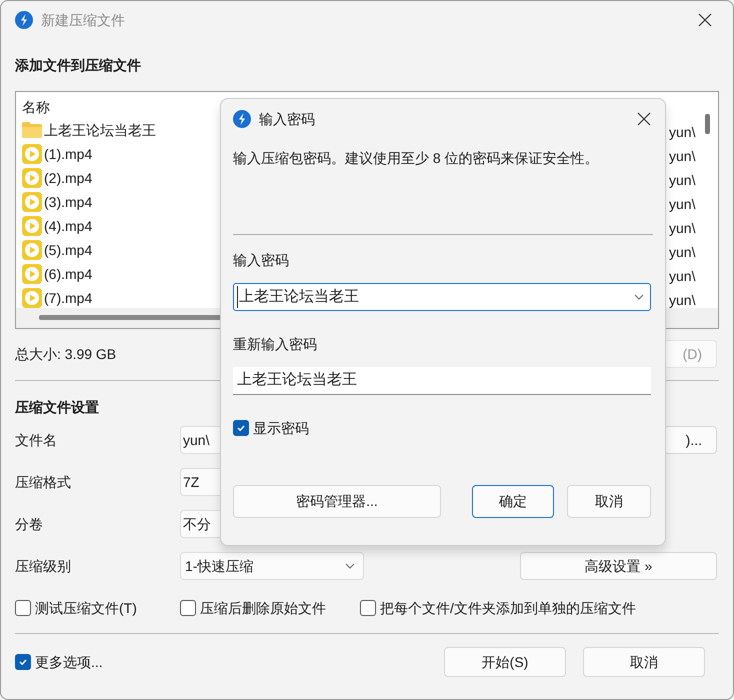 The width and height of the screenshot is (734, 700). Describe the element at coordinates (65, 354) in the screenshot. I see `total-size: 总大小: 3.99 GB` at that location.